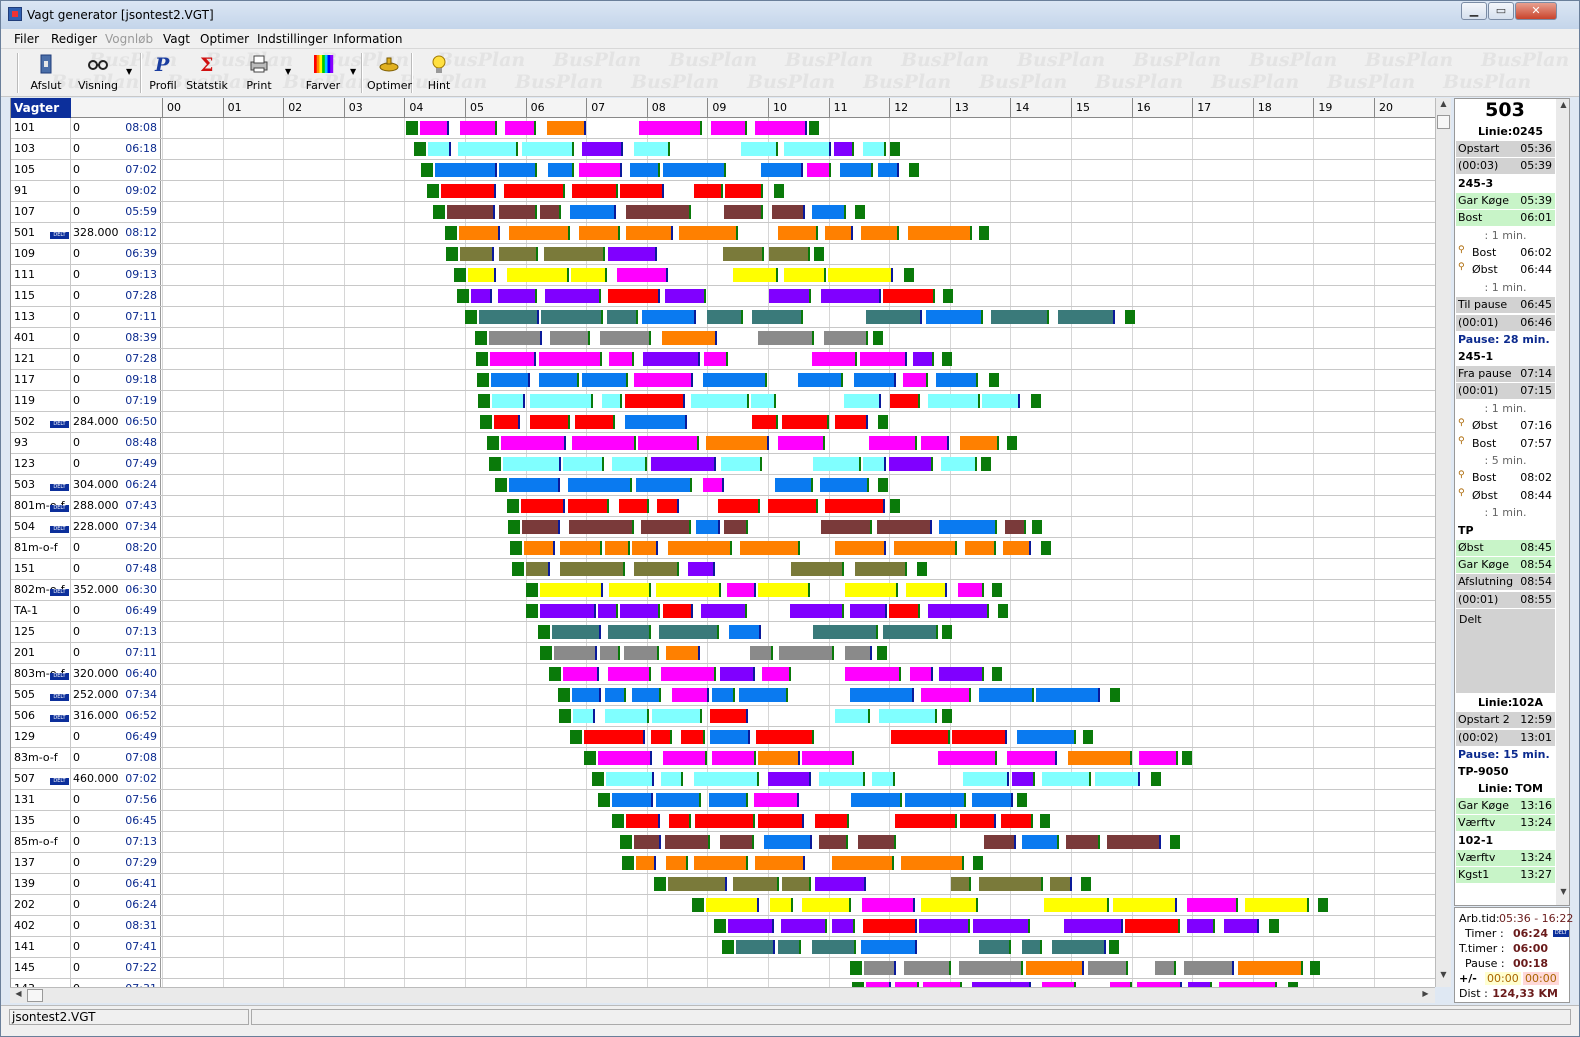  Describe the element at coordinates (292, 39) in the screenshot. I see `menu-5: Indstillinger` at that location.